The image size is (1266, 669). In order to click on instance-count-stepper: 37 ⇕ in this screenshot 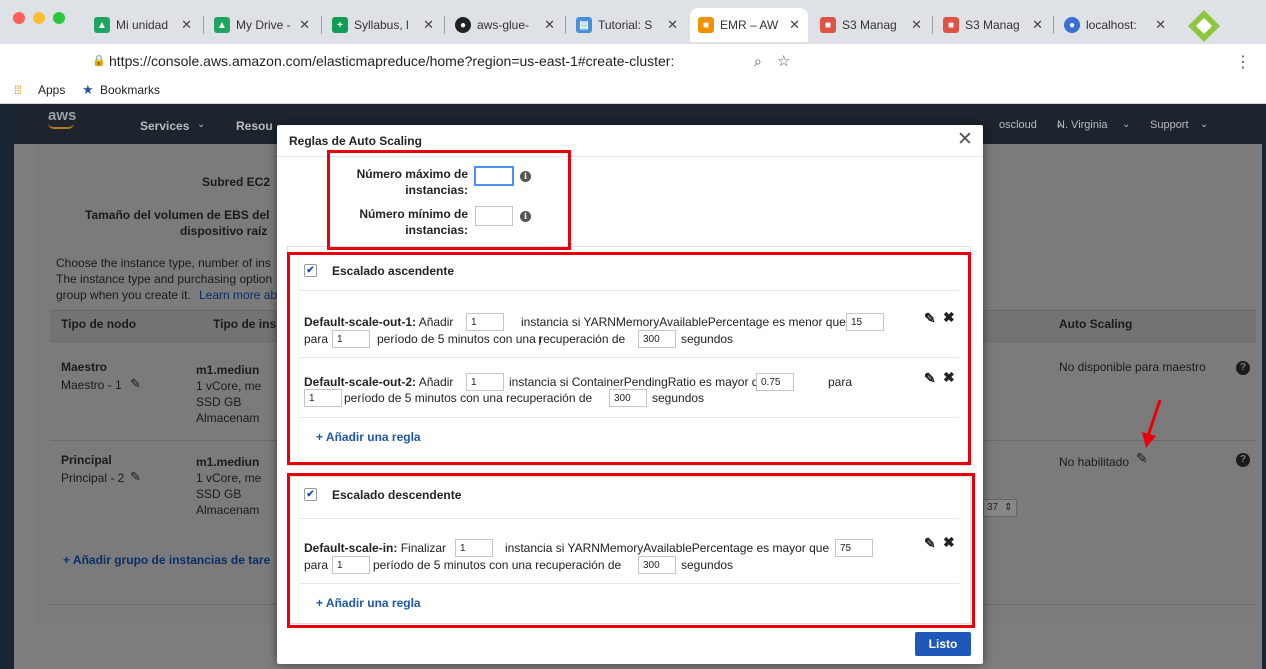, I will do `click(1000, 508)`.